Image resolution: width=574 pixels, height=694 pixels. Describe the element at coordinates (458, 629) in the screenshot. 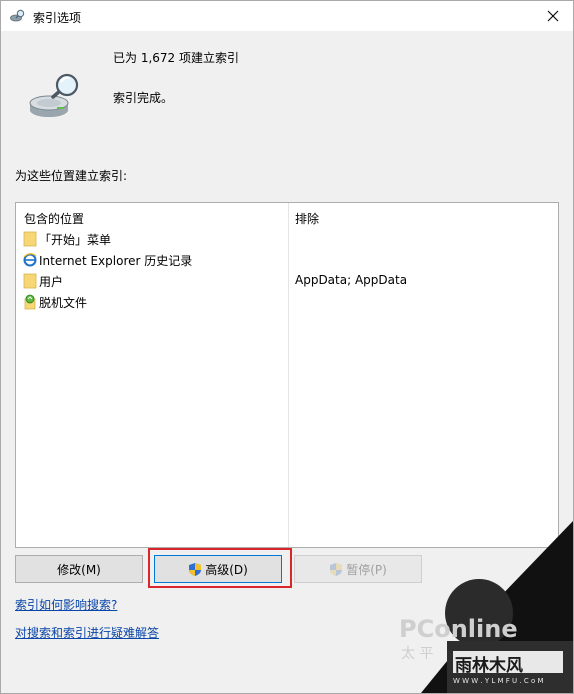

I see `watermark-brand: PConline` at that location.